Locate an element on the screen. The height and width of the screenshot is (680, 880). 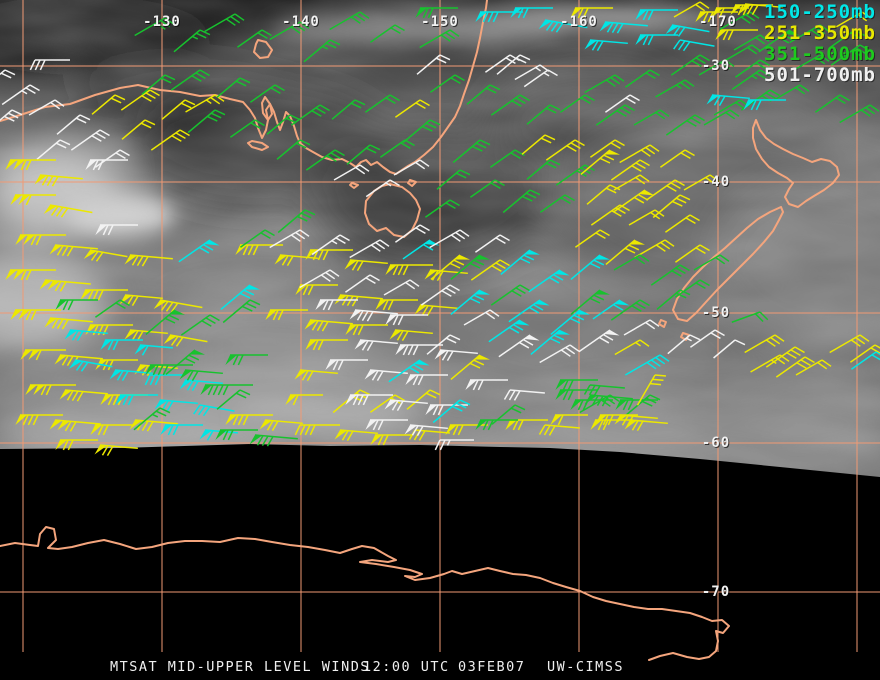
caption-time: 12:00 UTC is located at coordinates (406, 667).